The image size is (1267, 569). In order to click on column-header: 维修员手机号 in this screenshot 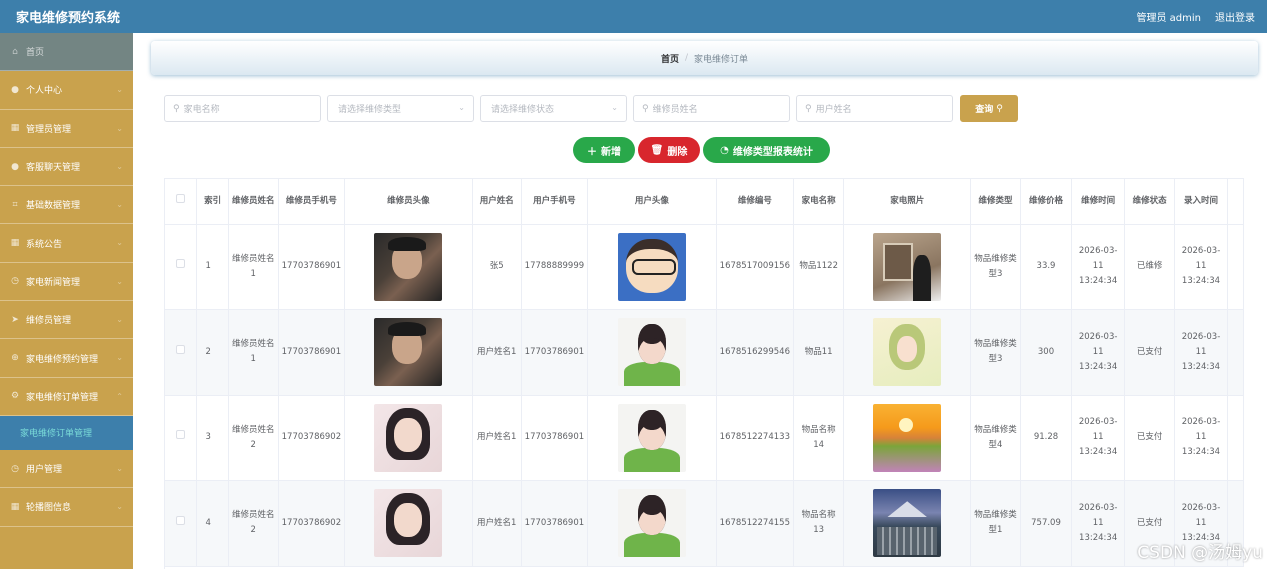, I will do `click(312, 202)`.